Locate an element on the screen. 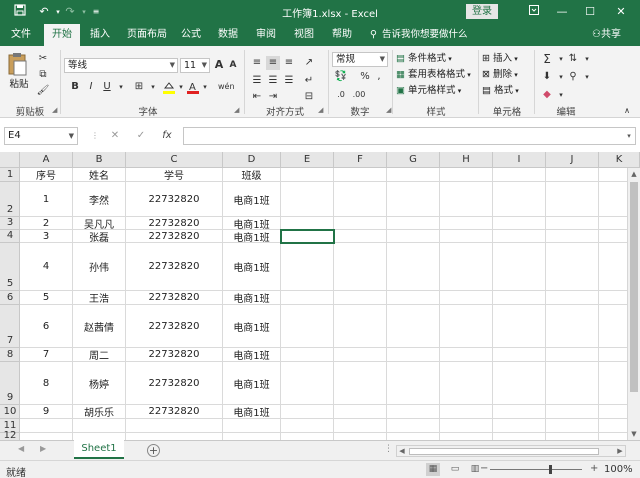  tab-formulas: 公式 is located at coordinates (191, 35).